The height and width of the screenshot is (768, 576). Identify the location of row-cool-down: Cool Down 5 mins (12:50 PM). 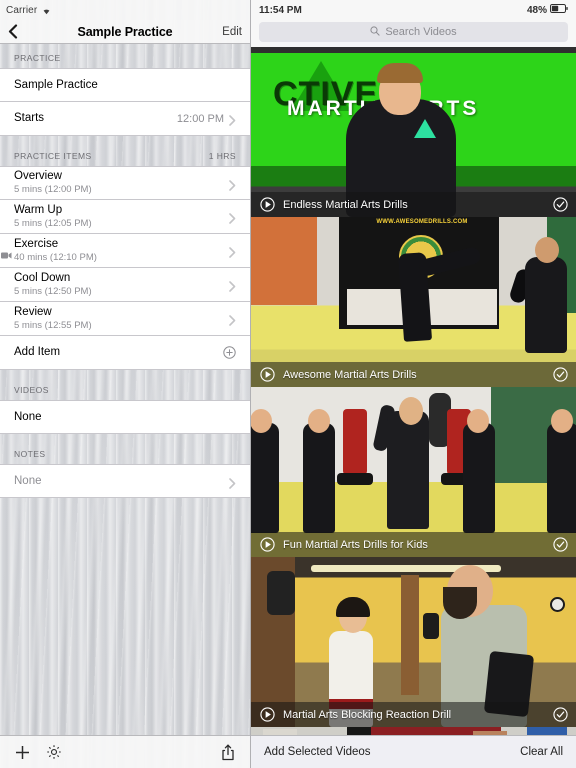
(125, 285).